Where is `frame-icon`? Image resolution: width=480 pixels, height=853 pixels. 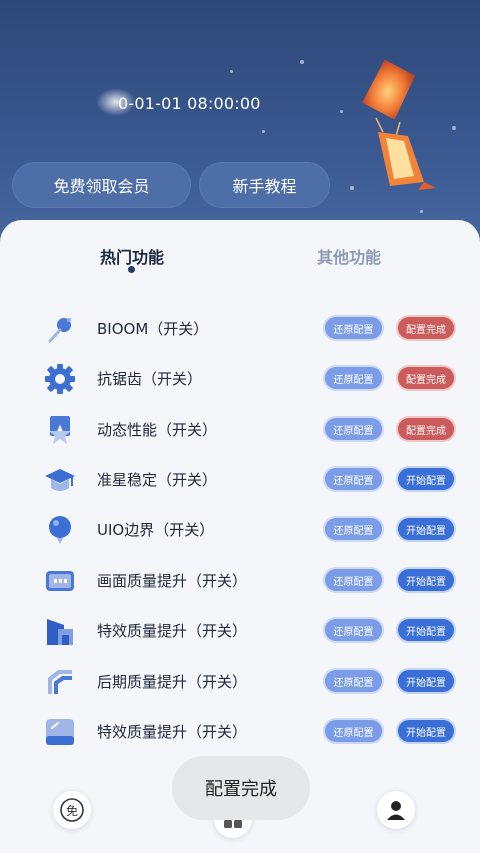
frame-icon is located at coordinates (60, 682).